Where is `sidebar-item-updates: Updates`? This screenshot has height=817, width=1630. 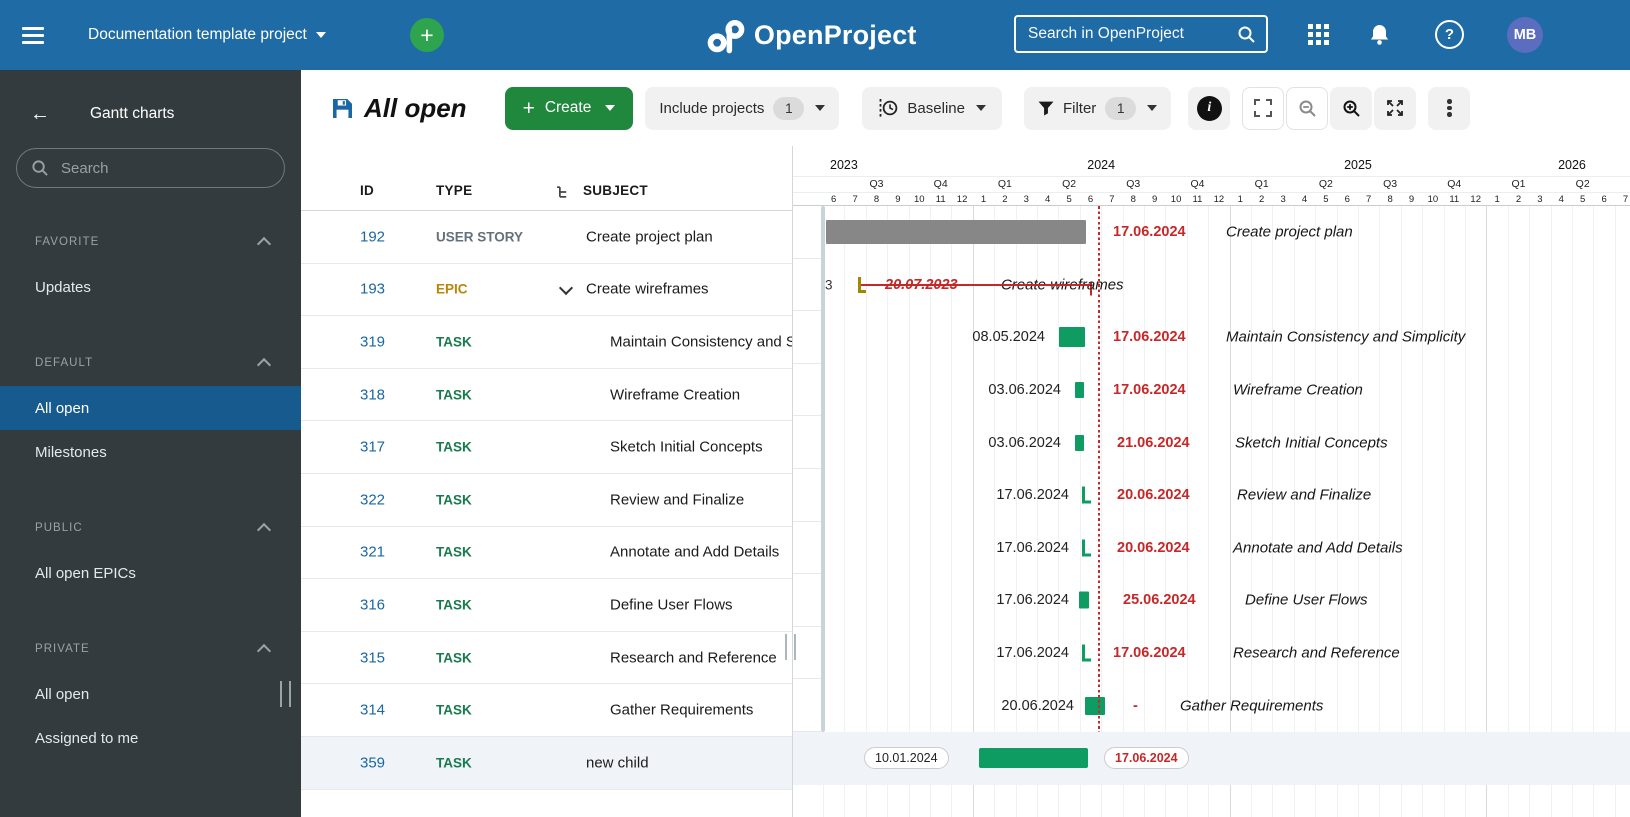 sidebar-item-updates: Updates is located at coordinates (150, 287).